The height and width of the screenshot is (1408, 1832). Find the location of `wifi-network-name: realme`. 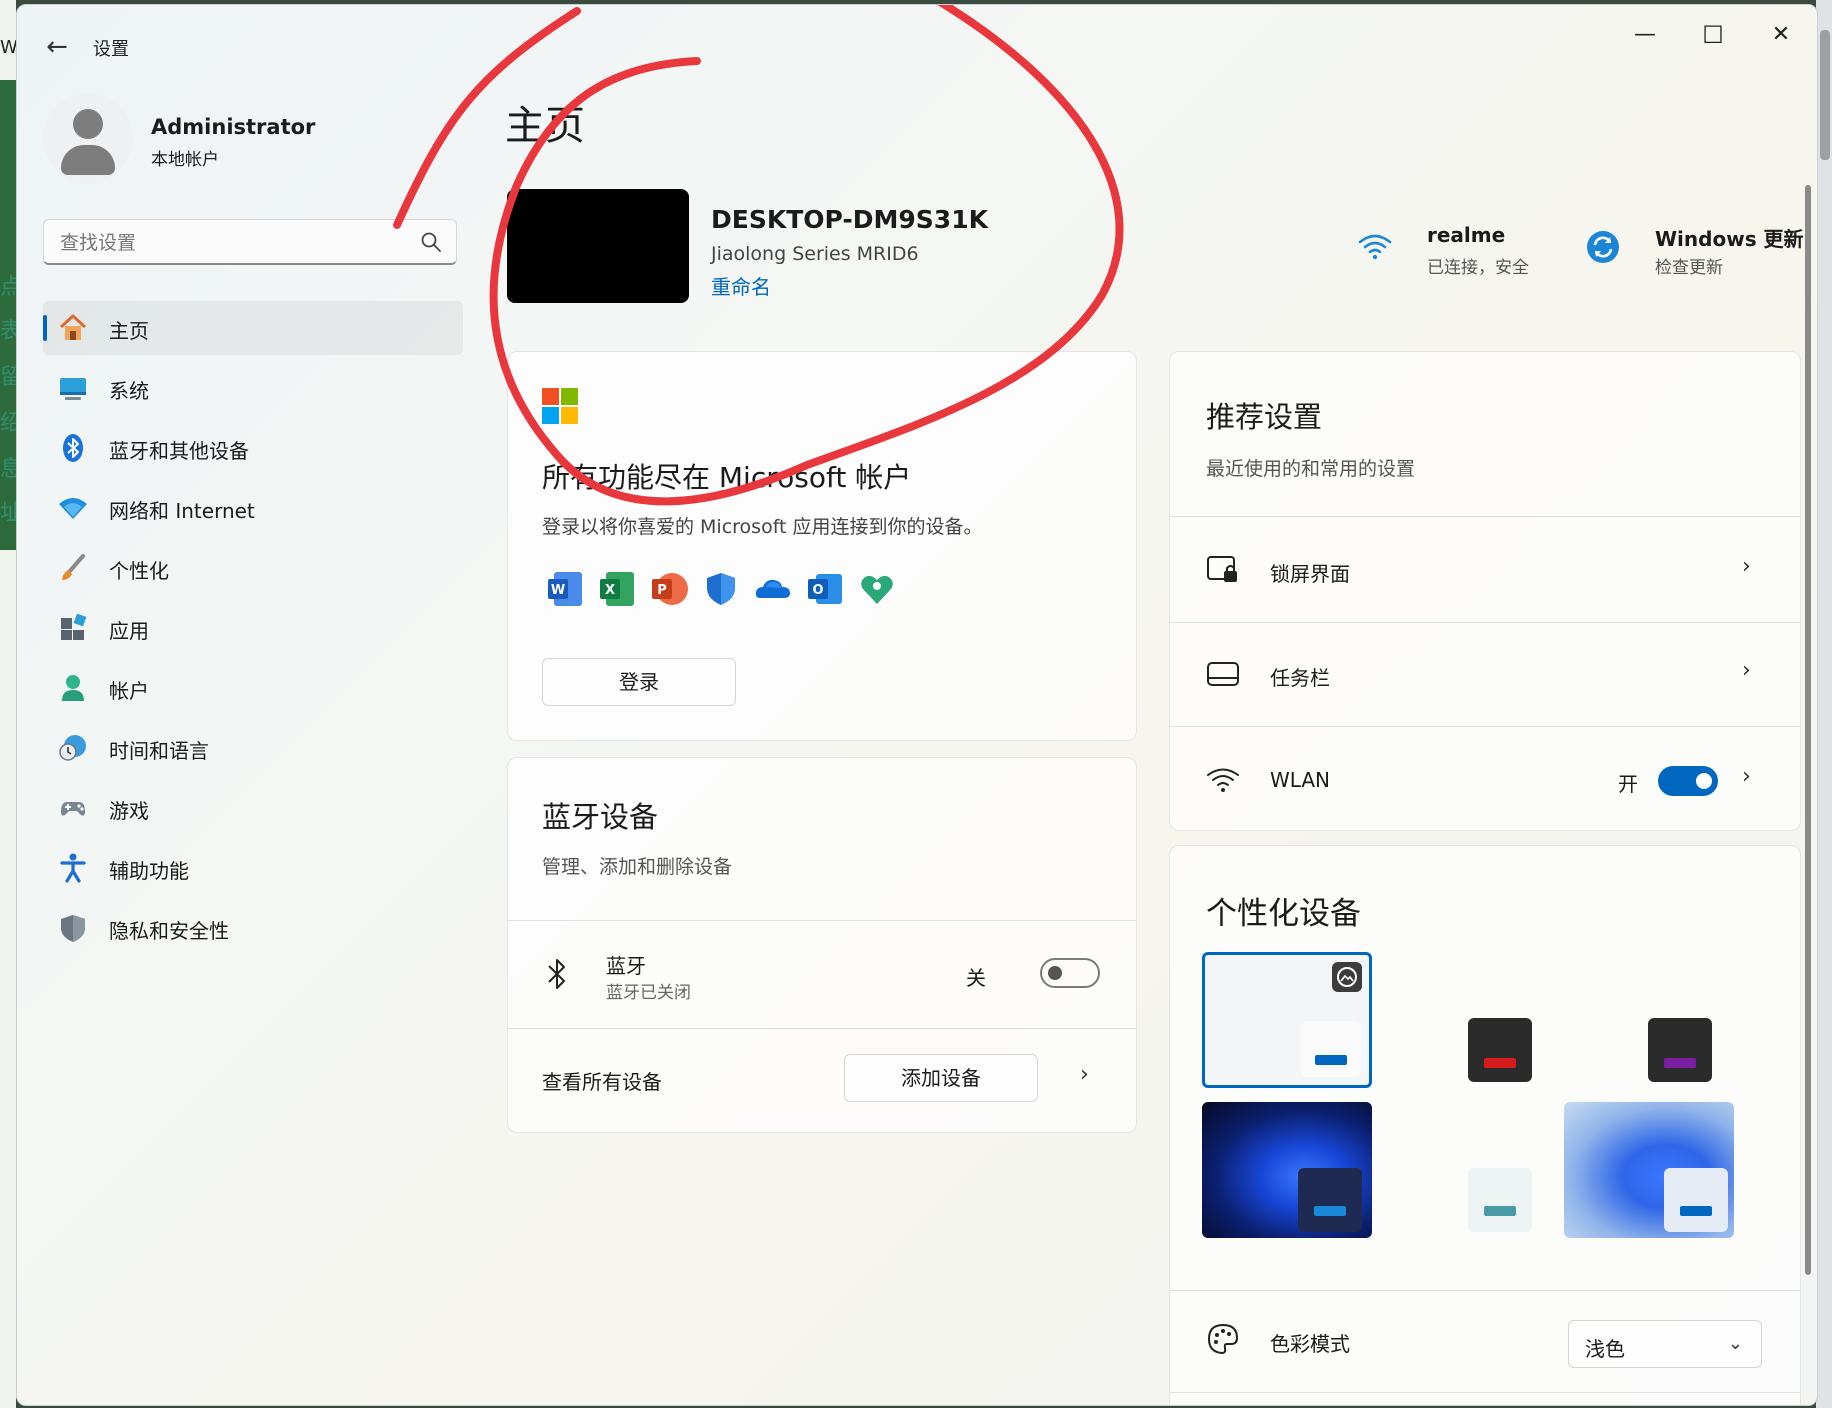

wifi-network-name: realme is located at coordinates (1466, 235).